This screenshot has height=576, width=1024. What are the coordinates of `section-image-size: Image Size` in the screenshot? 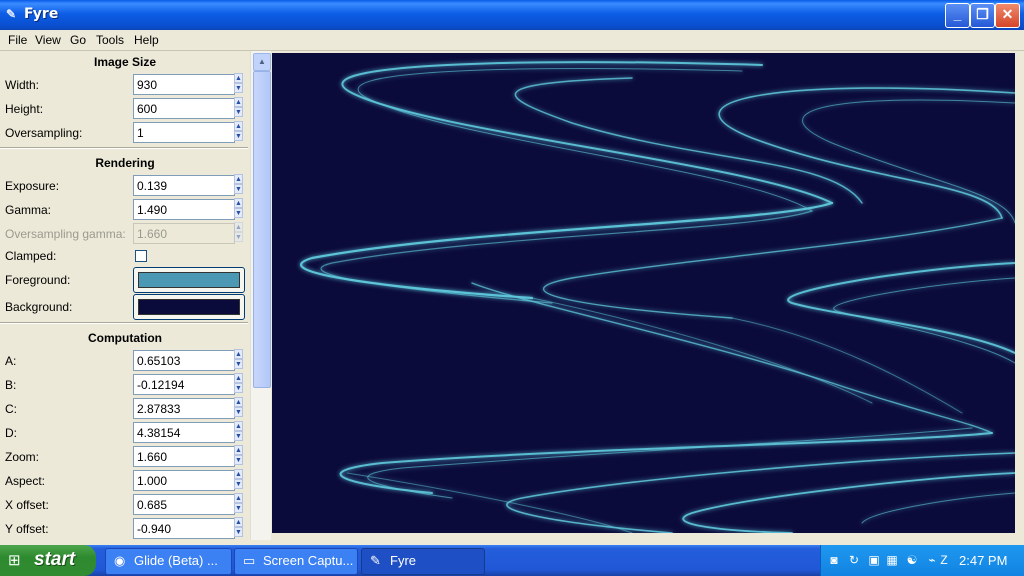 It's located at (125, 62).